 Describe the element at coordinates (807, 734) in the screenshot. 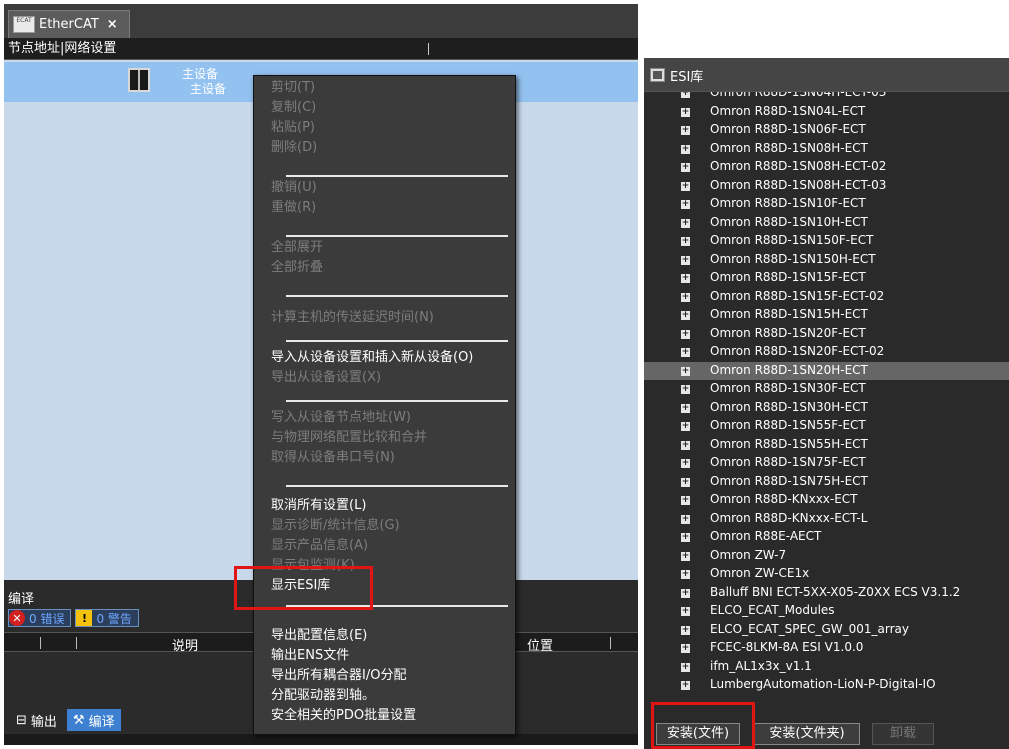

I see `install-folder-button: 安装(文件夹)` at that location.